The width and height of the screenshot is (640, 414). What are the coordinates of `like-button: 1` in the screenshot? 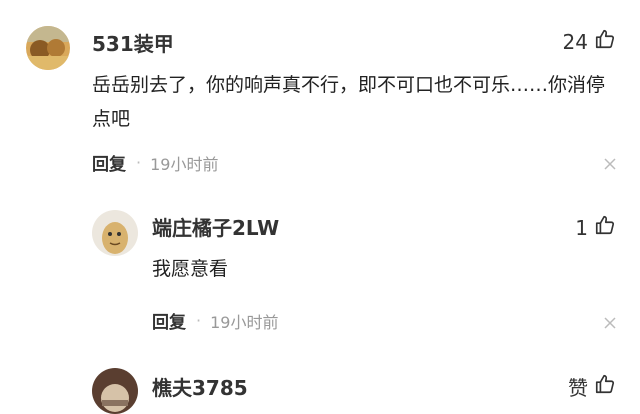 It's located at (595, 227).